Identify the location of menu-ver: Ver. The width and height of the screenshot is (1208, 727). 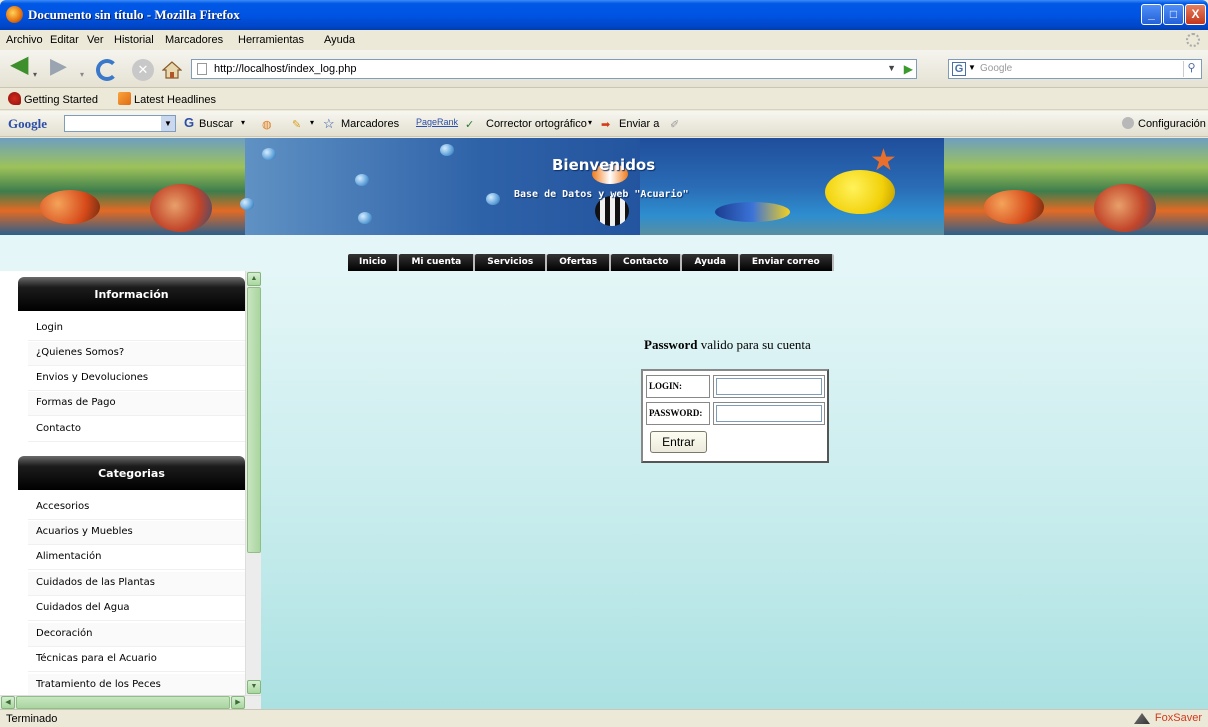
(95, 40).